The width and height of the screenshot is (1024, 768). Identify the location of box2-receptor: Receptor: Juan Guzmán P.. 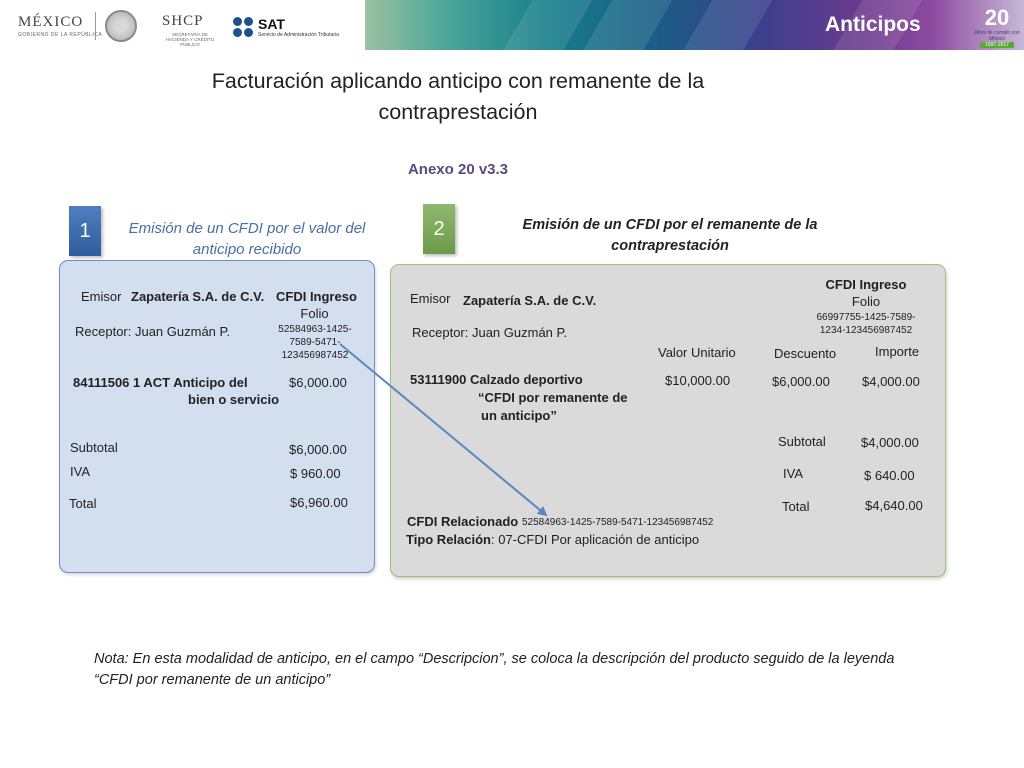
(490, 332).